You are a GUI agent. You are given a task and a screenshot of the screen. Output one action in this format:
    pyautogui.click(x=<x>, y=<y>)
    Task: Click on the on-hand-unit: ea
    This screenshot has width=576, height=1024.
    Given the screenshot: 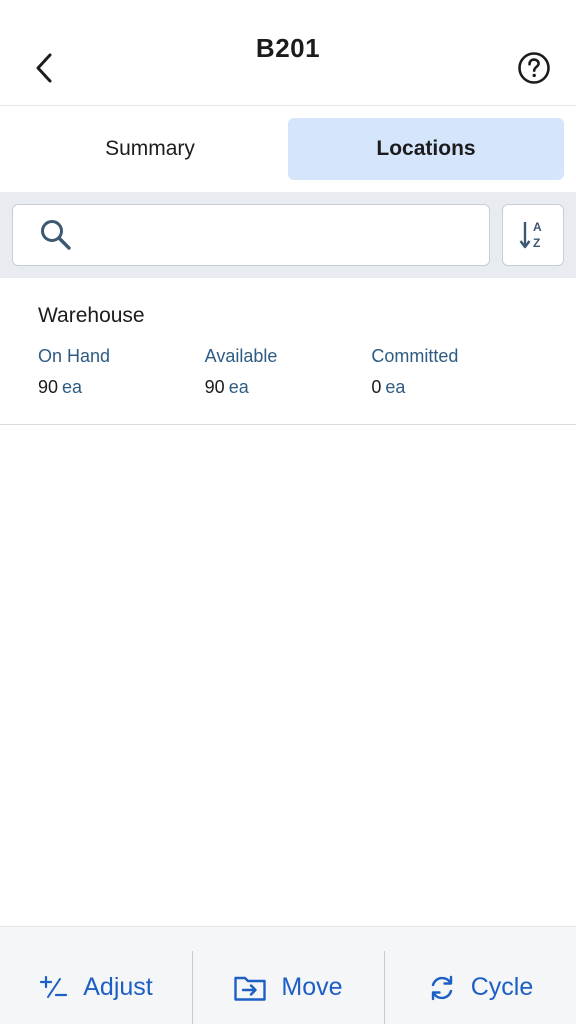 What is the action you would take?
    pyautogui.click(x=72, y=387)
    